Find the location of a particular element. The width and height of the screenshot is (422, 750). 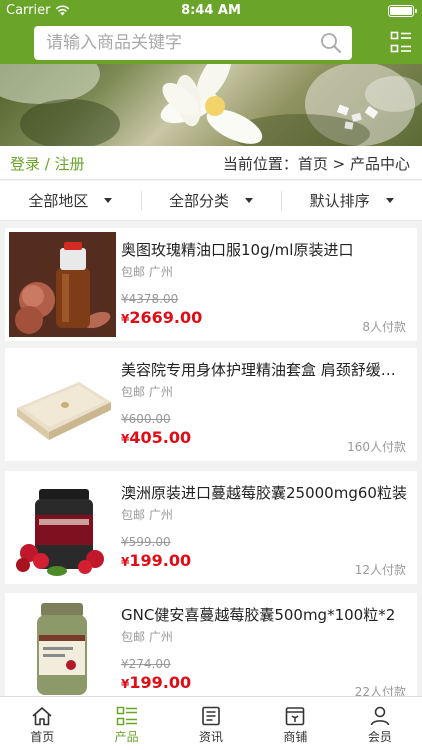

tab-store-label: 商铺 is located at coordinates (295, 737).